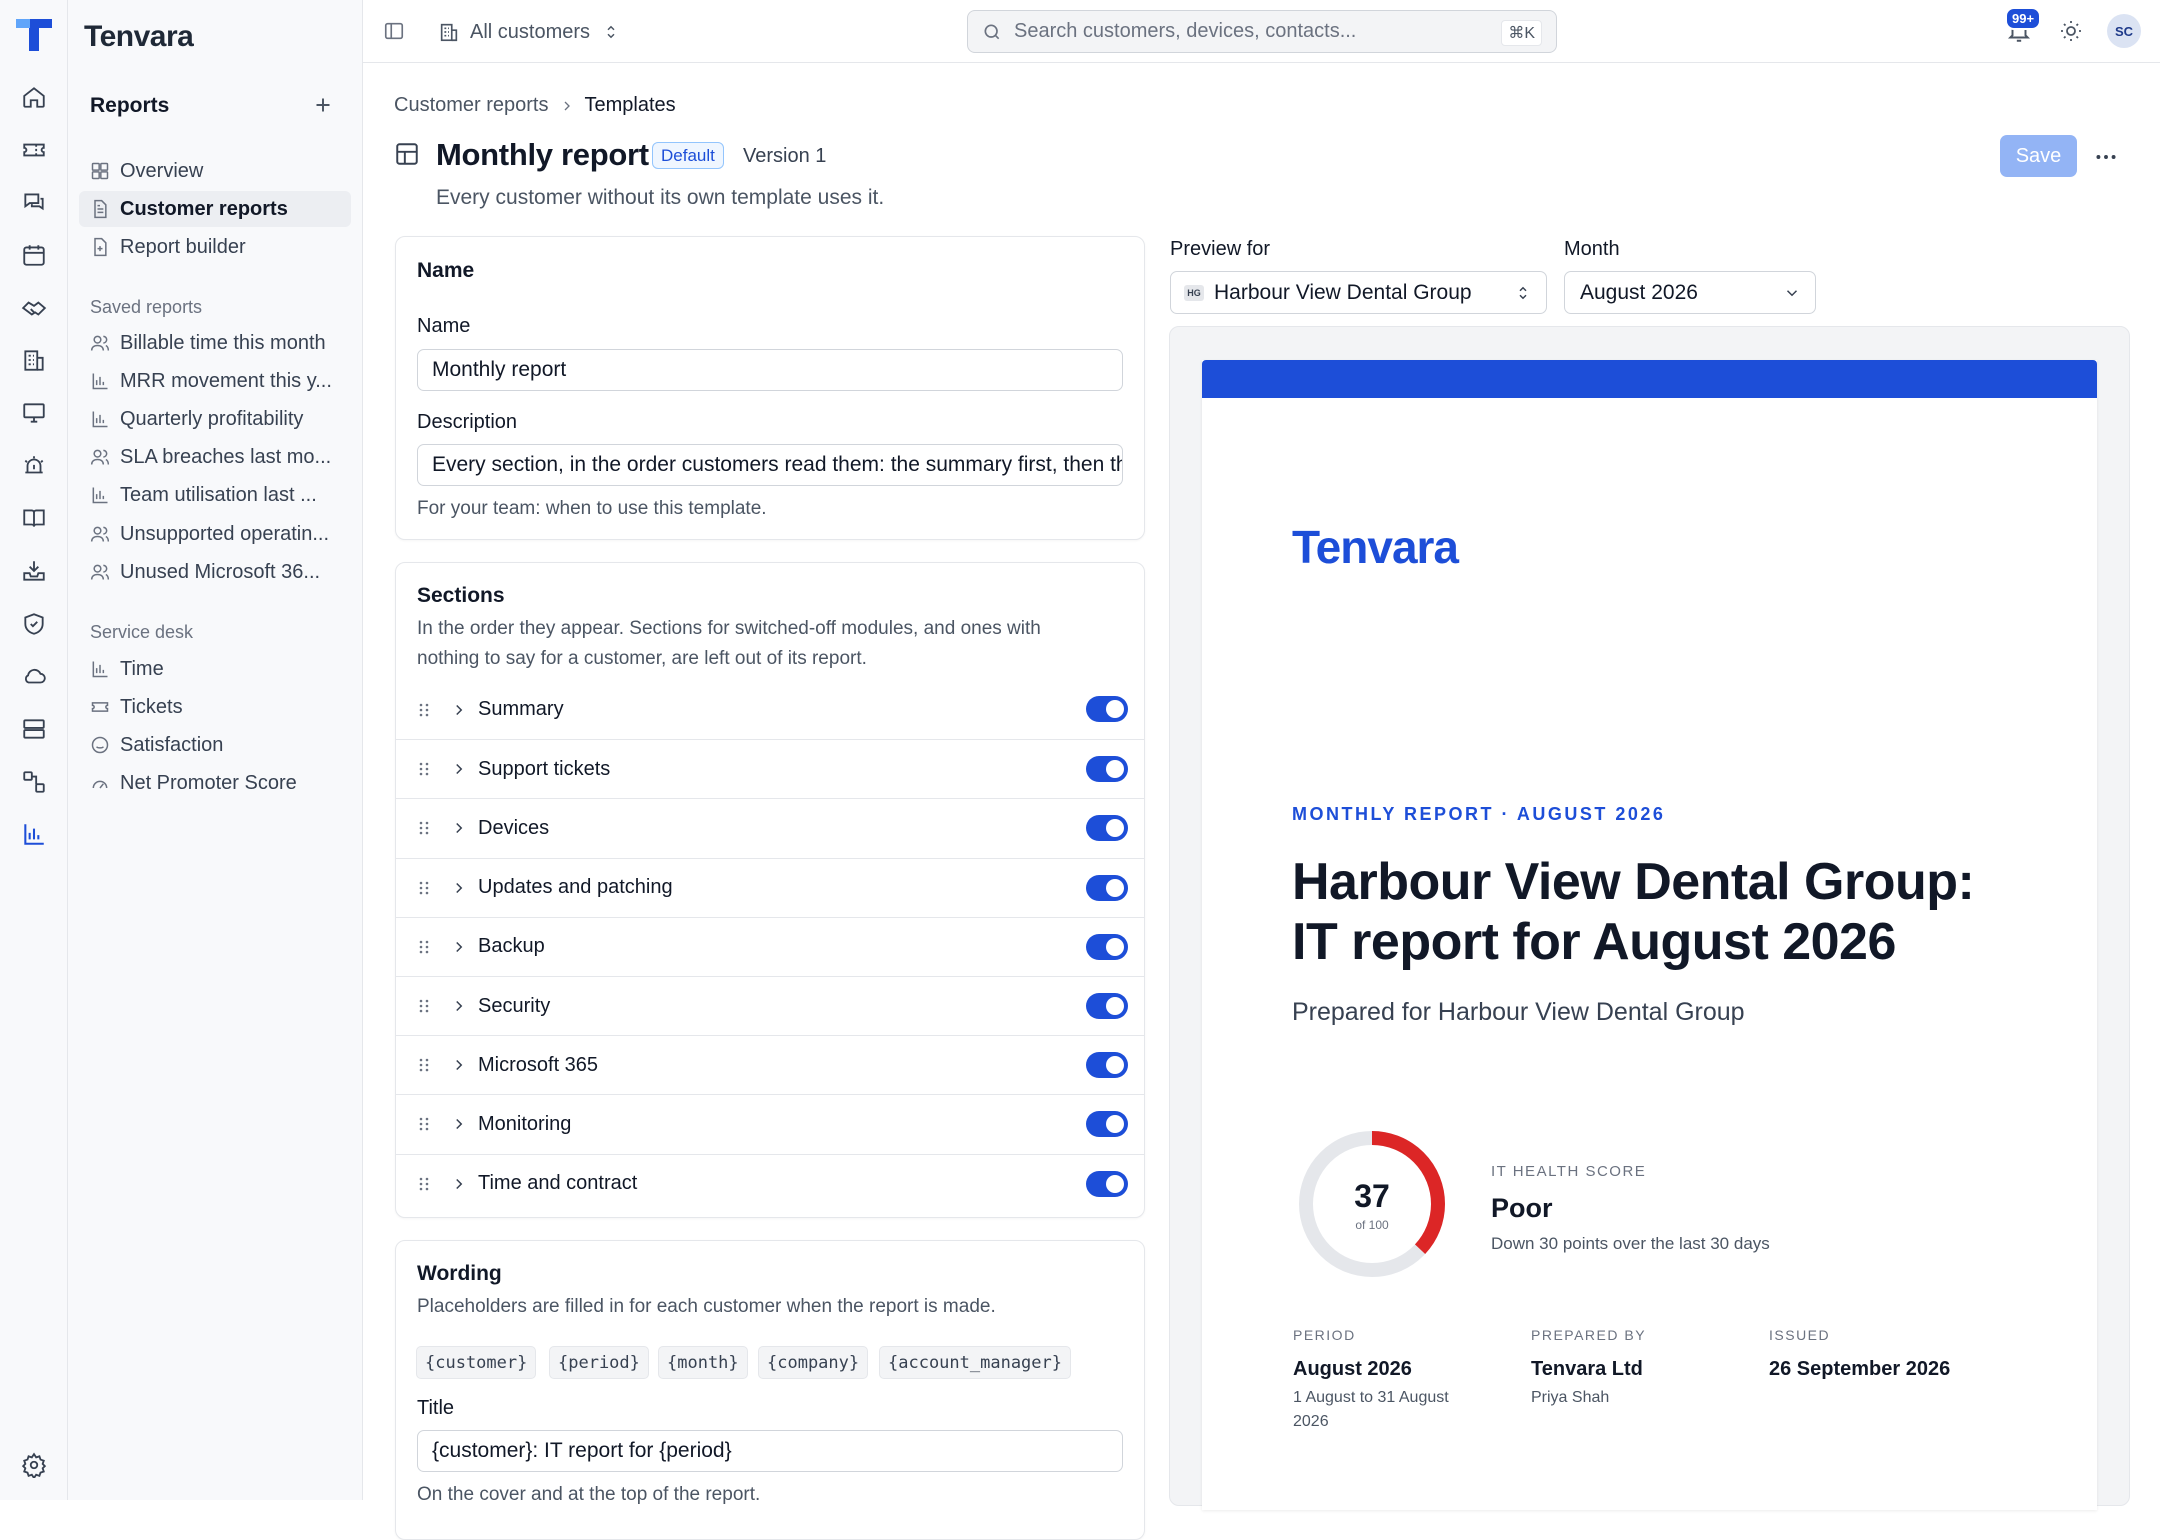 This screenshot has height=1540, width=2160. Describe the element at coordinates (34, 1465) in the screenshot. I see `settings-icon` at that location.